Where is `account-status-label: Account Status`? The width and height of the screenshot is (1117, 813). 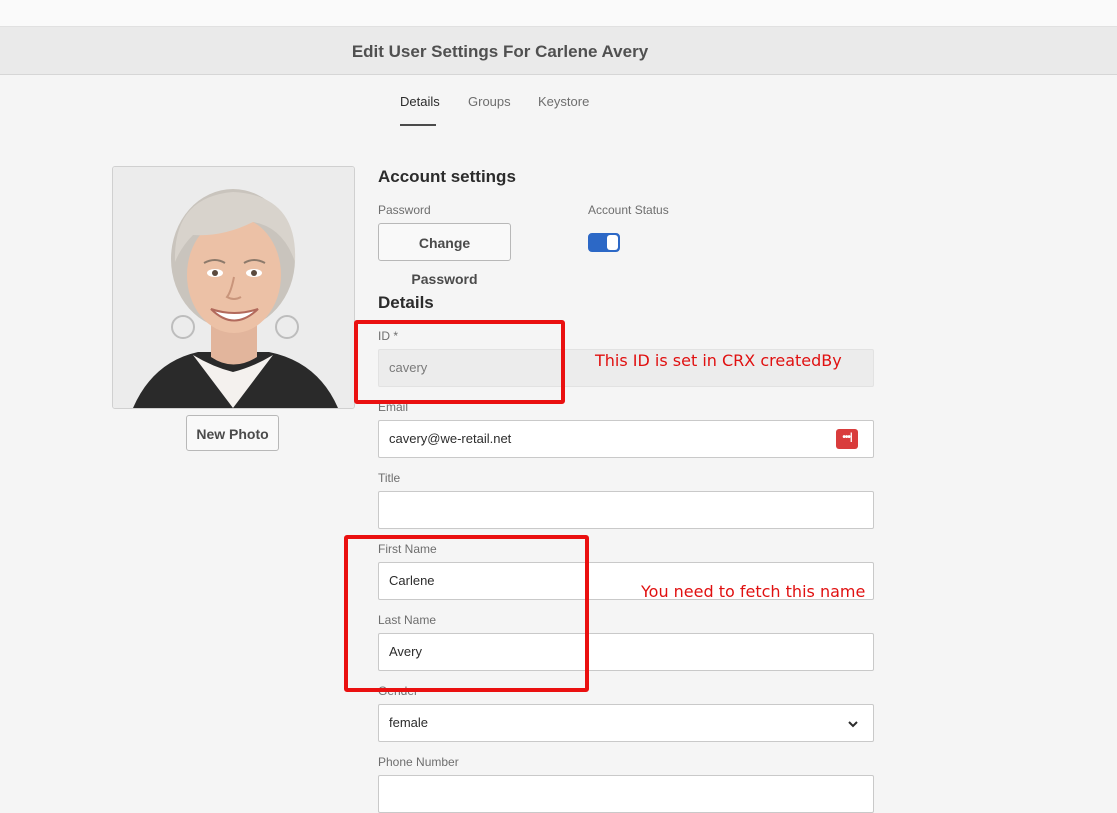 account-status-label: Account Status is located at coordinates (628, 210).